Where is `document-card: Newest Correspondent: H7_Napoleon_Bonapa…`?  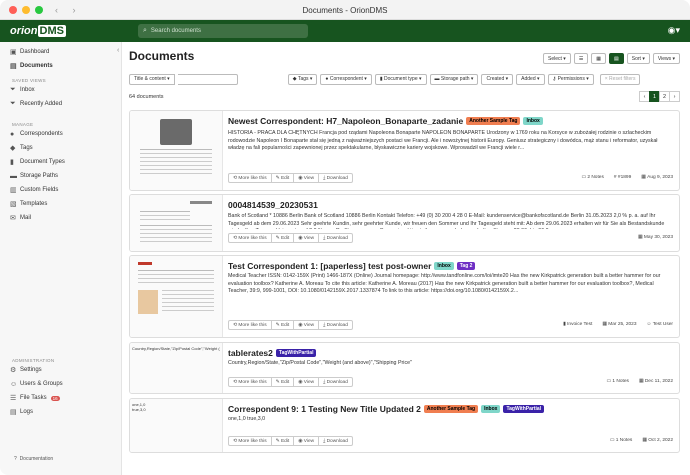
document-card: Newest Correspondent: H7_Napoleon_Bonapa… is located at coordinates (404, 150).